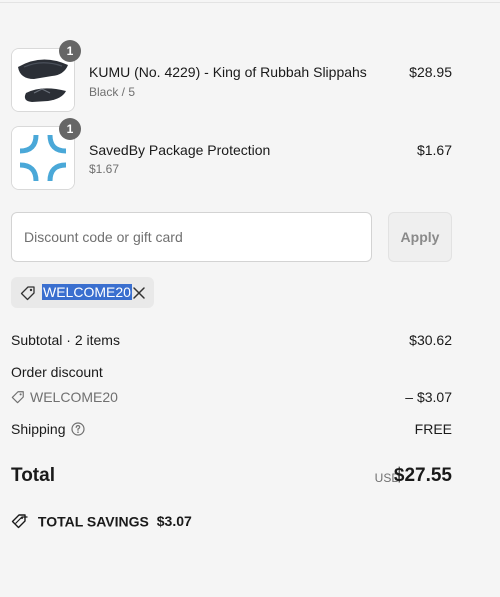  What do you see at coordinates (38, 429) in the screenshot?
I see `shipping-label: Shipping` at bounding box center [38, 429].